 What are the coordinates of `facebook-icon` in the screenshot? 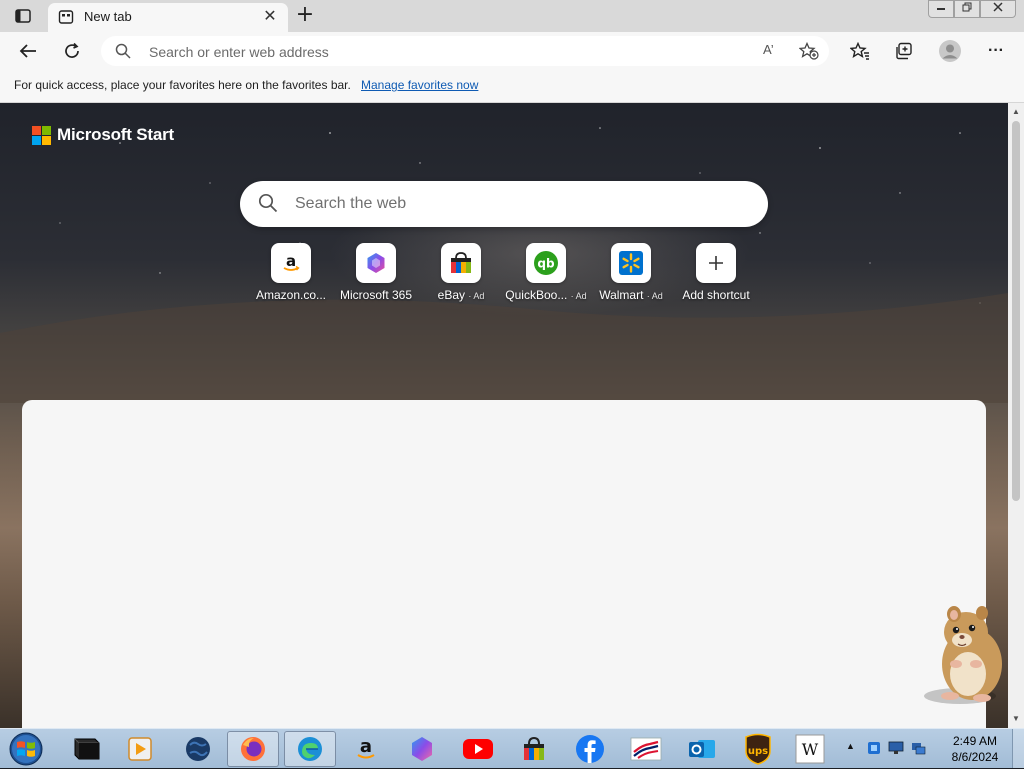 It's located at (590, 749).